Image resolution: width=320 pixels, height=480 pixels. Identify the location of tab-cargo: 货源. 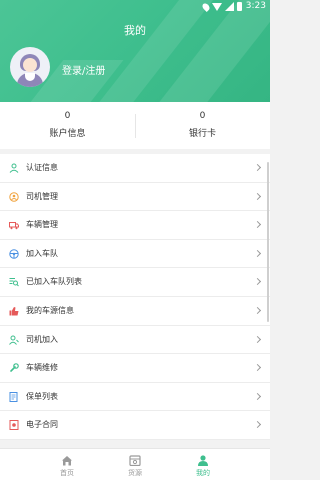
(135, 464).